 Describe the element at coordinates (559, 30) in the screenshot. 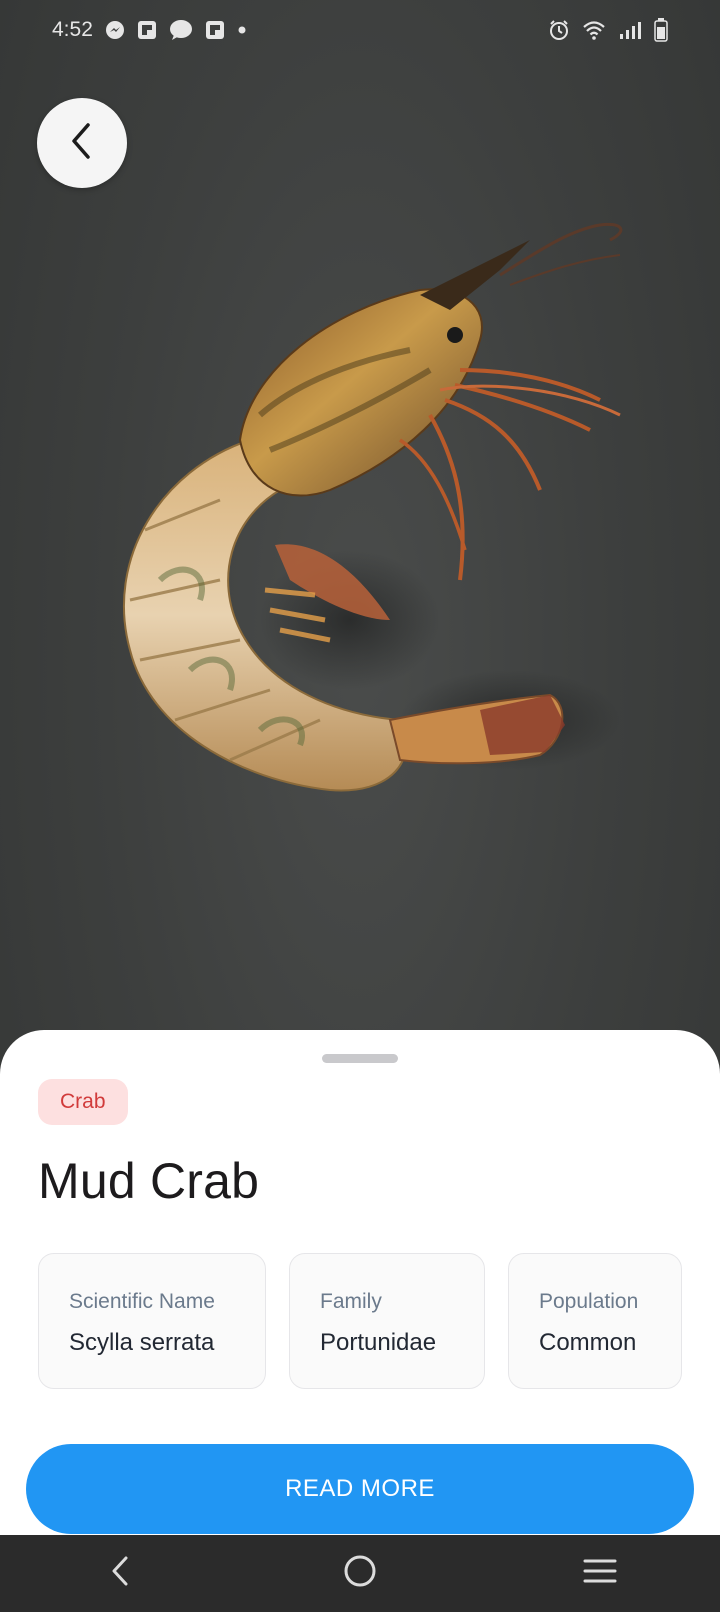

I see `alarm-icon` at that location.